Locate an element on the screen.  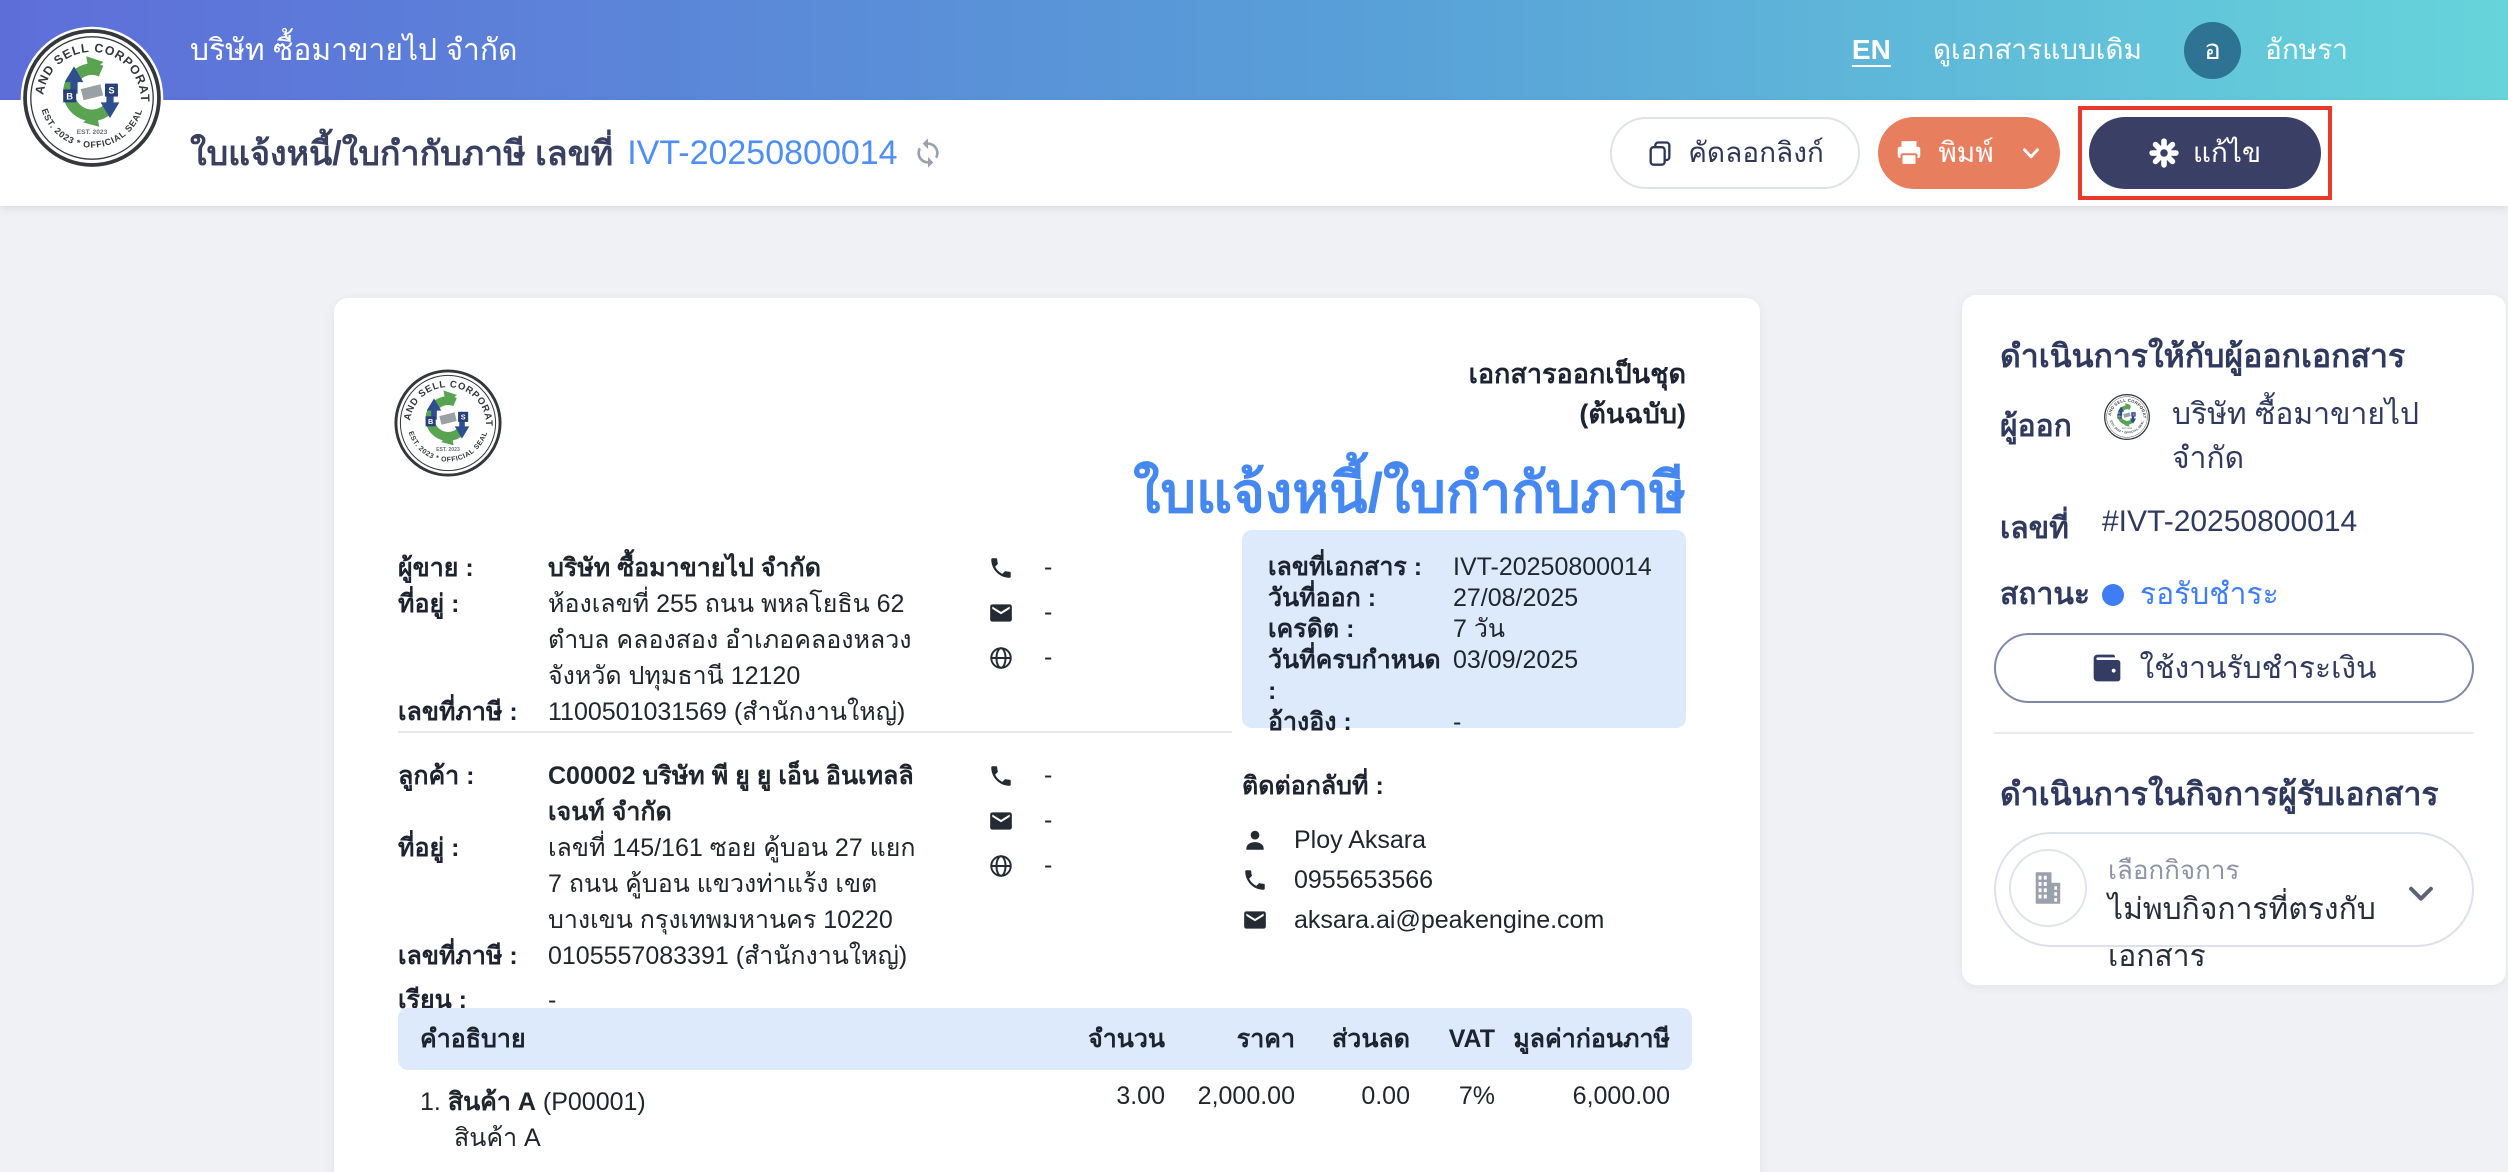
workspace-company-name: บริษัท ซื้อมาขายไป จำกัด is located at coordinates (354, 50).